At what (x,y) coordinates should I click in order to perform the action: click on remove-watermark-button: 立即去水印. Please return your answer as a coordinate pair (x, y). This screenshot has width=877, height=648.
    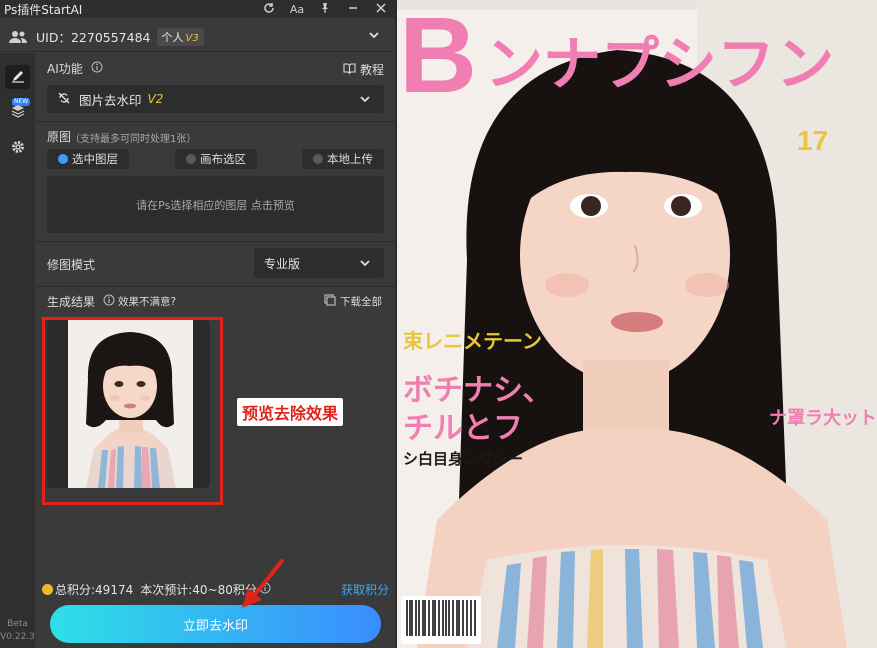
    Looking at the image, I should click on (215, 624).